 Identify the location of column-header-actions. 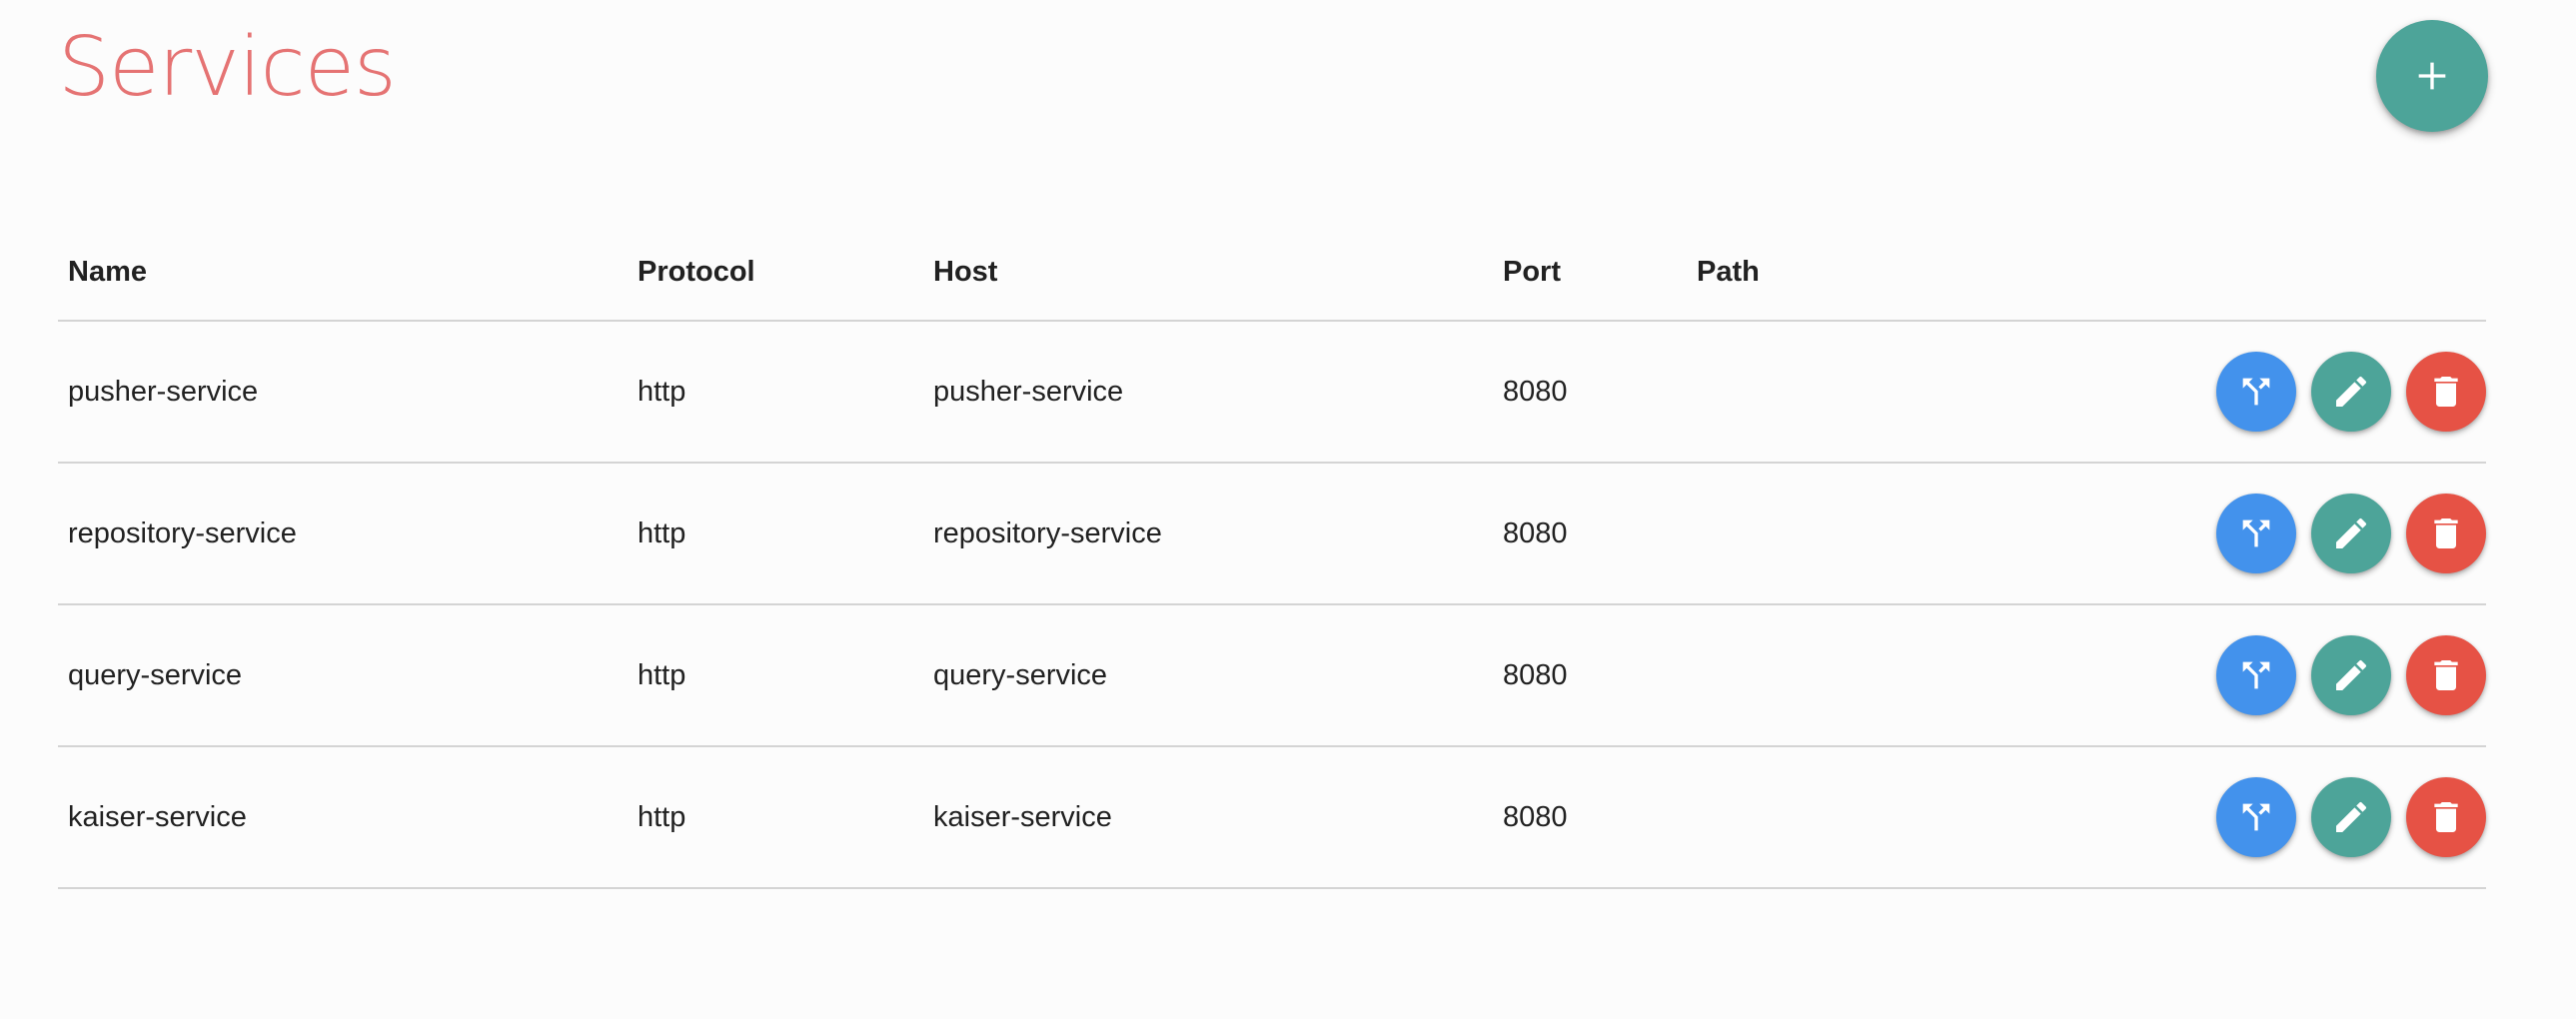
(2336, 273).